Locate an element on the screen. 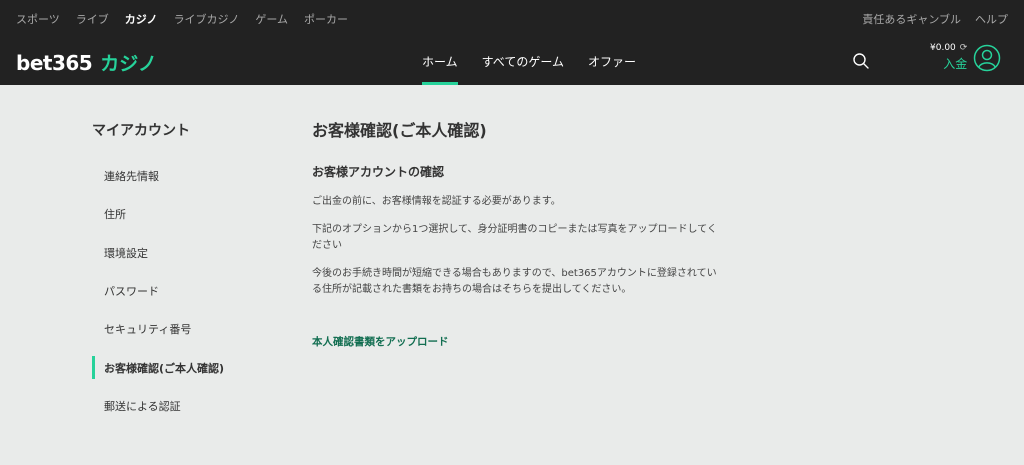 The height and width of the screenshot is (465, 1024). search-icon is located at coordinates (861, 61).